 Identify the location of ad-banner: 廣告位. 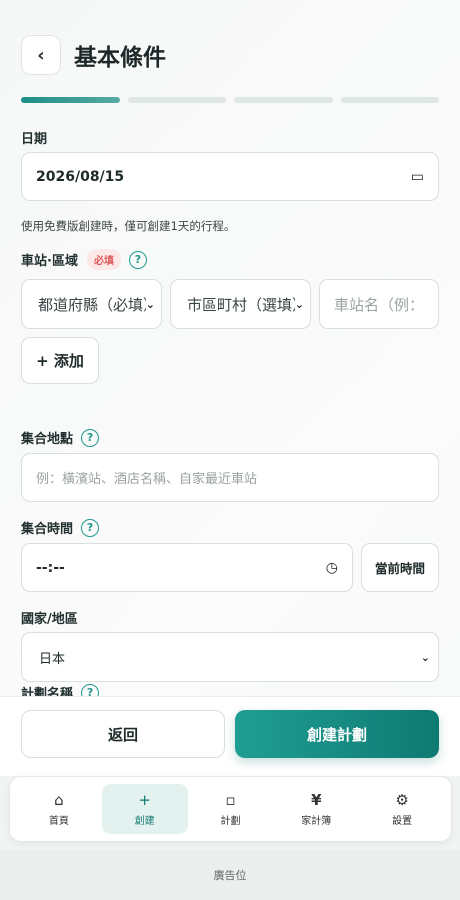
(230, 875).